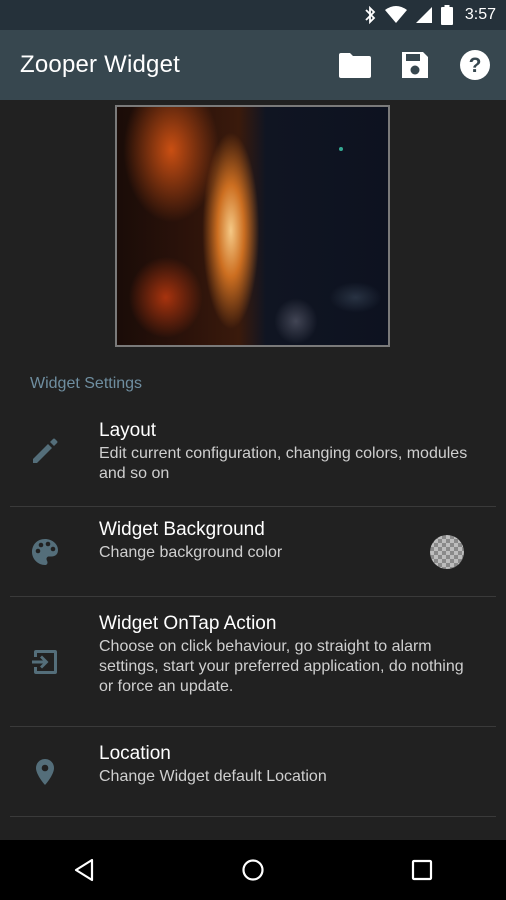 The width and height of the screenshot is (506, 900). I want to click on setting-location-subtitle: Change Widget default Location, so click(213, 776).